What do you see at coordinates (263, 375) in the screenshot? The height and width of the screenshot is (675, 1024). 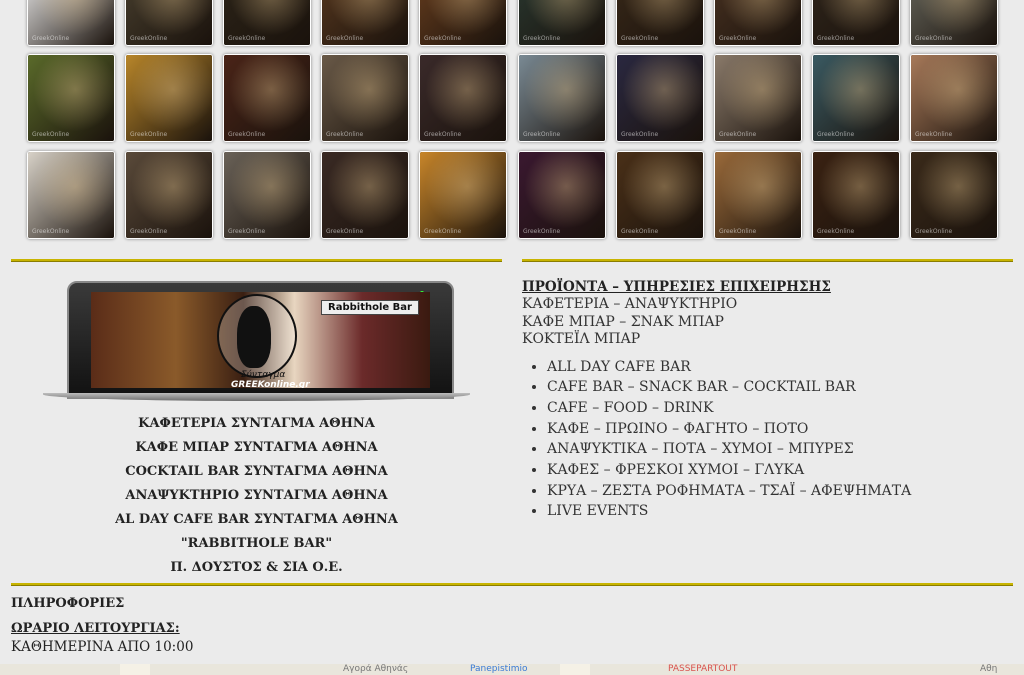 I see `city-label: Σύνταγμα` at bounding box center [263, 375].